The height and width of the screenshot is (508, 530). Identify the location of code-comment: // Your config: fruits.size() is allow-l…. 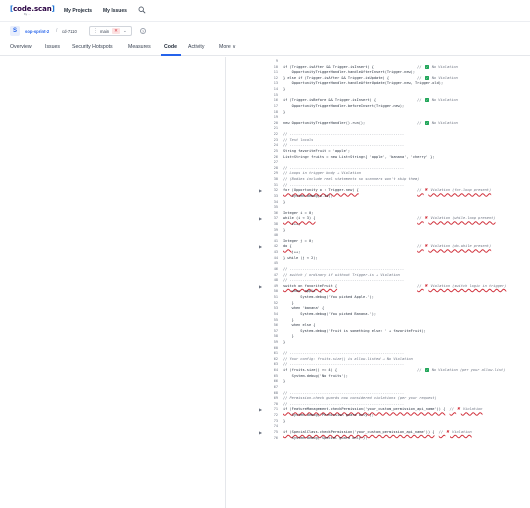
(348, 358).